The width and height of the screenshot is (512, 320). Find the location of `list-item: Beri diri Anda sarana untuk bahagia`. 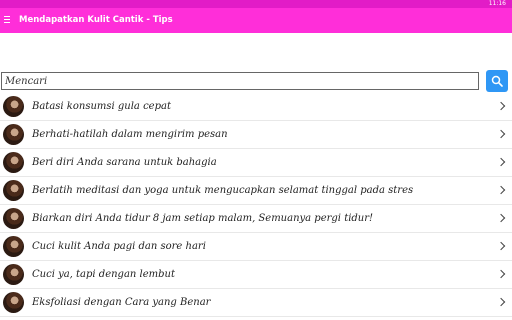

list-item: Beri diri Anda sarana untuk bahagia is located at coordinates (256, 163).